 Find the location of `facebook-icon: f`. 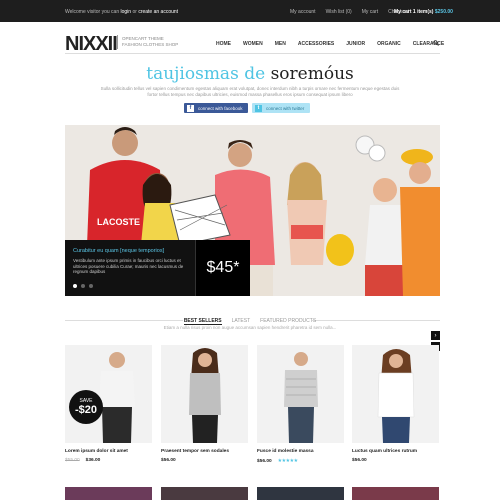

facebook-icon: f is located at coordinates (190, 108).